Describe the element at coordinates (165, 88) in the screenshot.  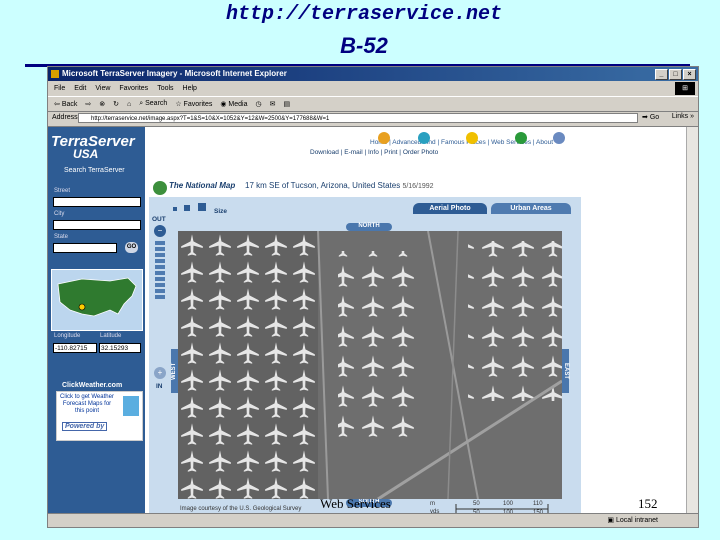
I see `menu-tools: Tools` at that location.